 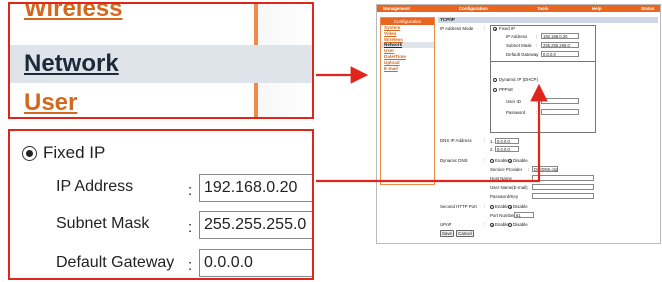 What do you see at coordinates (520, 160) in the screenshot?
I see `ddns-disable-label: Disable` at bounding box center [520, 160].